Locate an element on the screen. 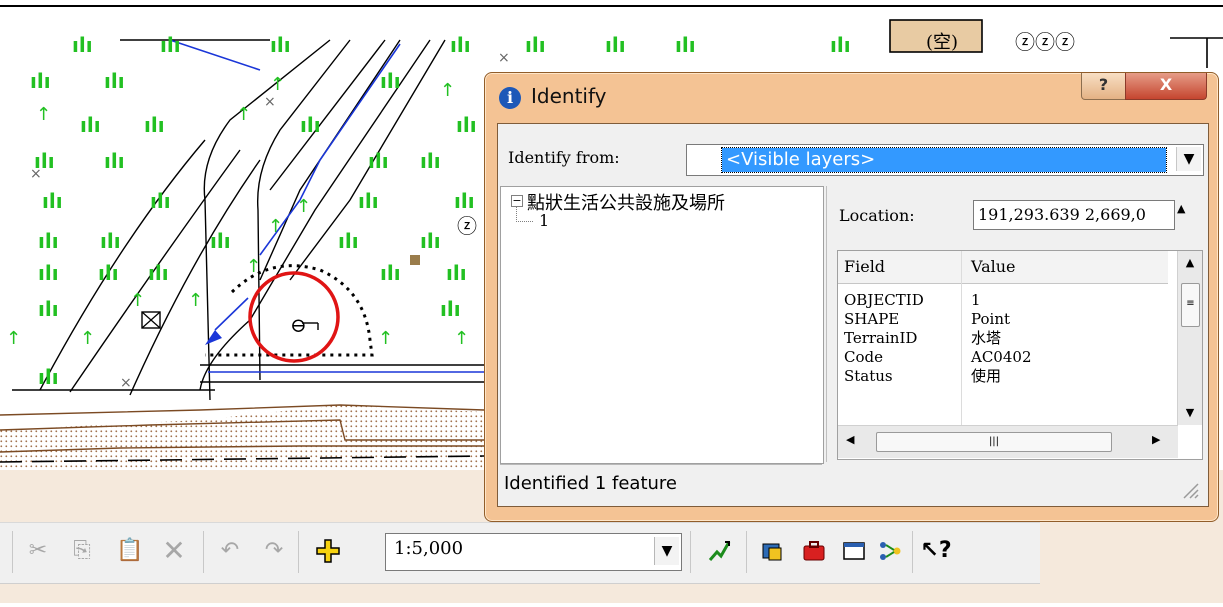  tree-layer-node: 點狀生活公共設施及場所 is located at coordinates (626, 202).